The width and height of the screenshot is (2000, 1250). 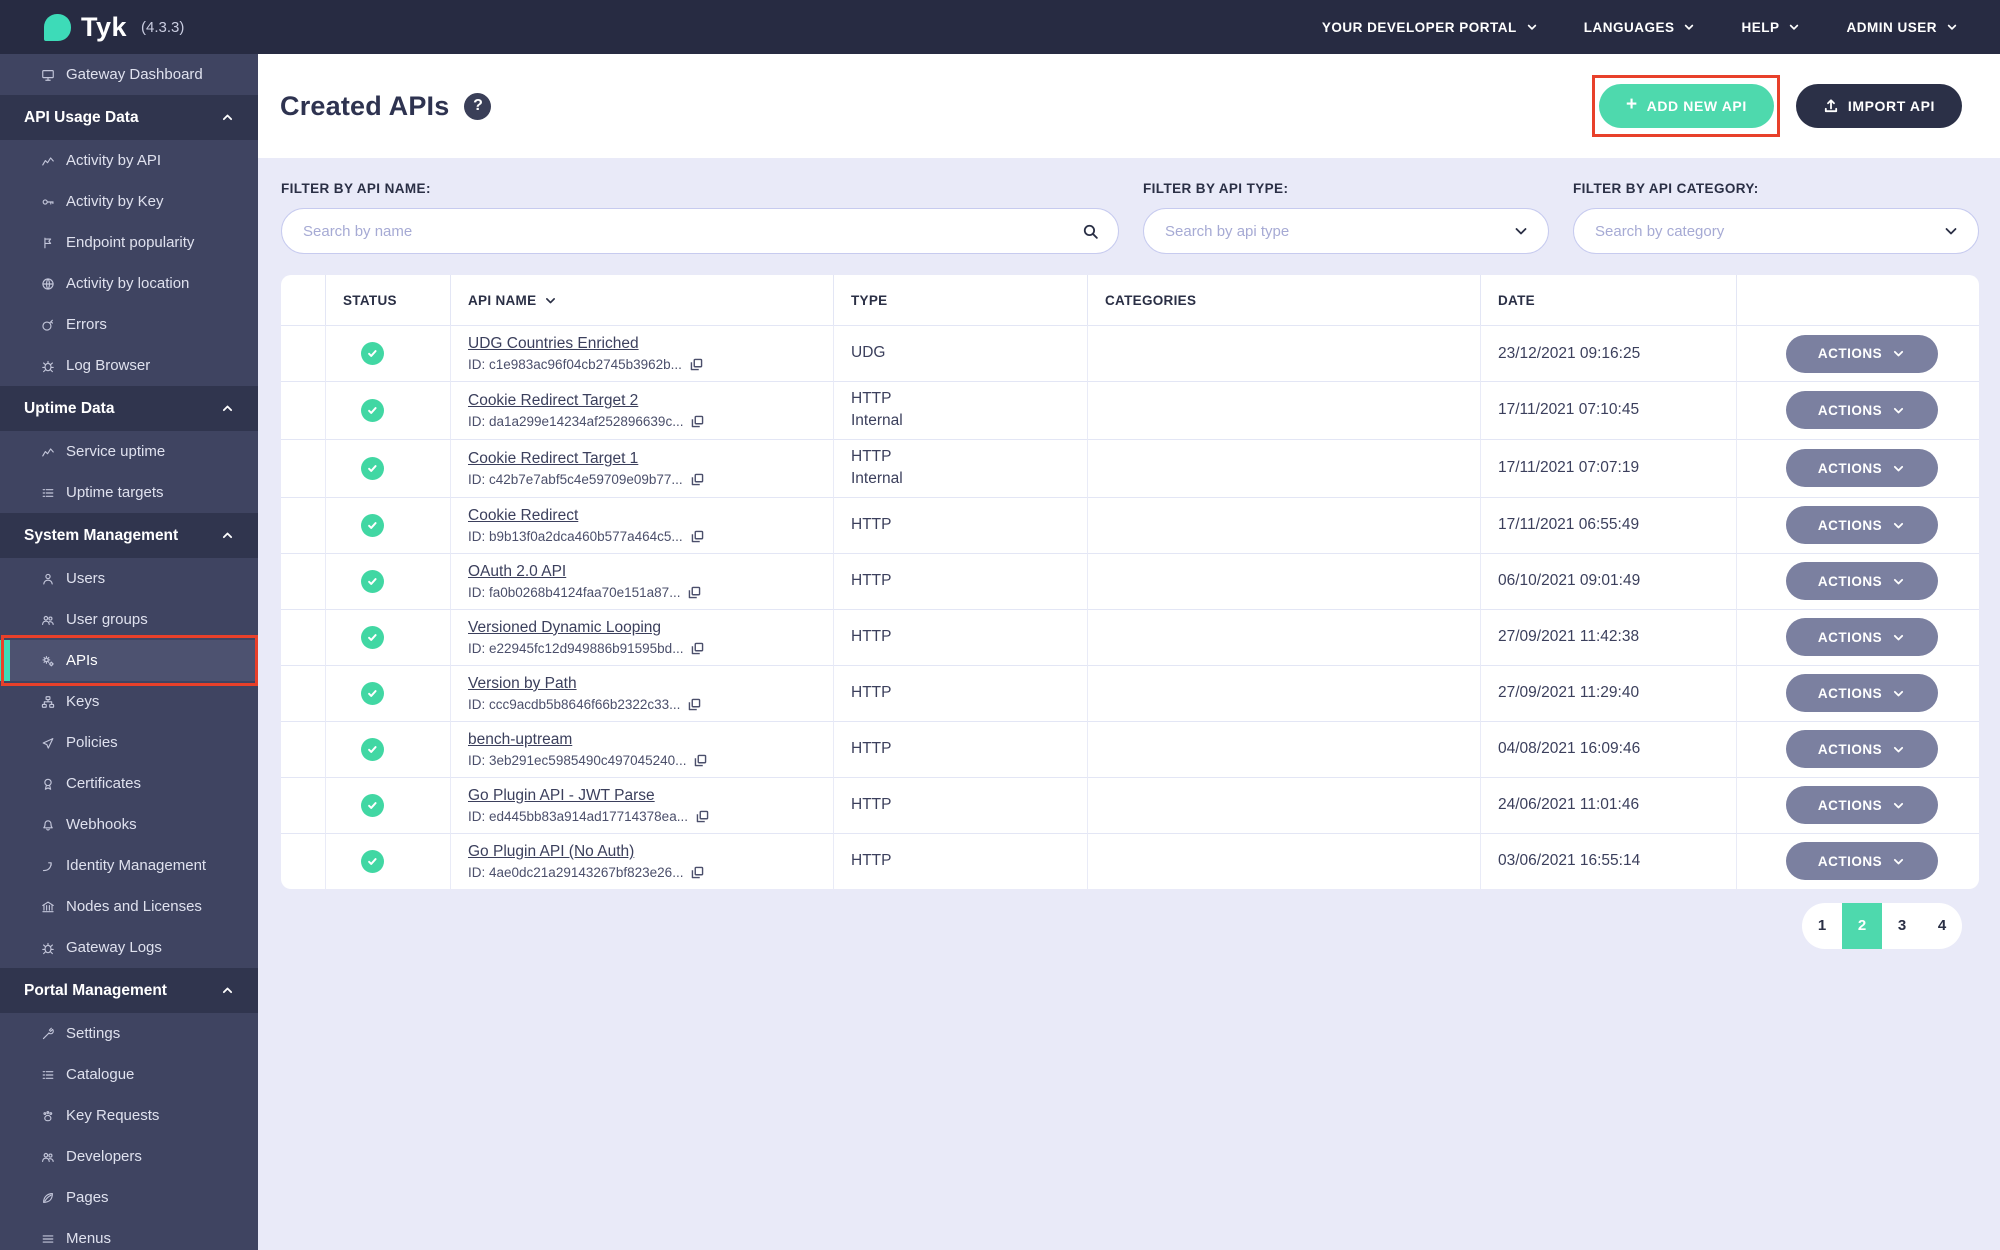 I want to click on sidebar-item-keys: Keys, so click(x=129, y=701).